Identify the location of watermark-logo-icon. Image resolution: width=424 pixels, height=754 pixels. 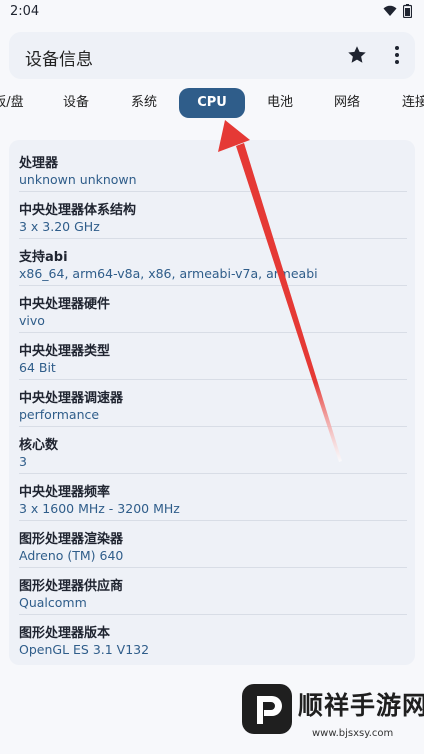
(267, 709).